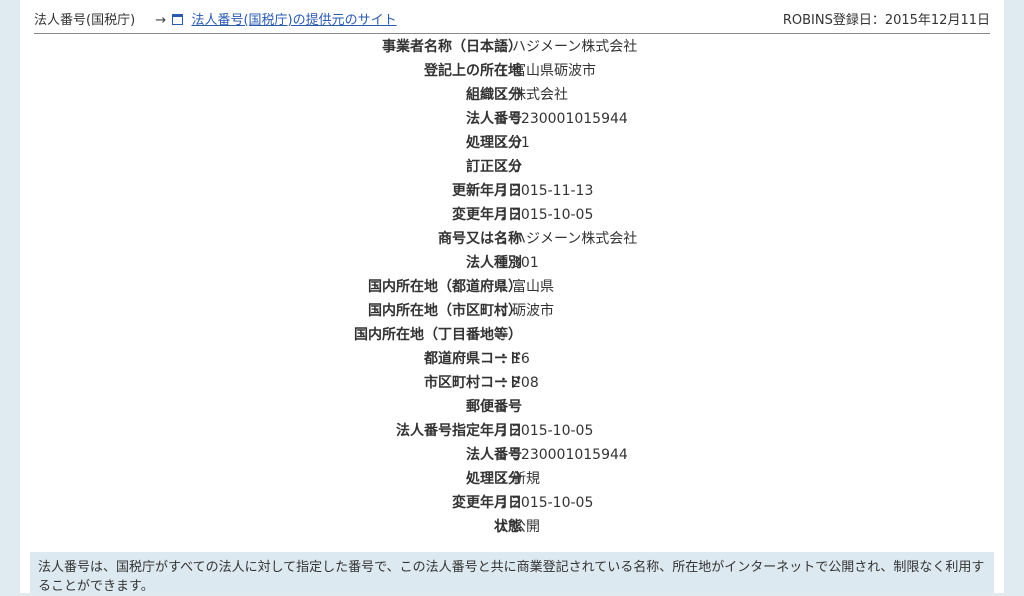  Describe the element at coordinates (525, 263) in the screenshot. I see `detail-value: 301` at that location.